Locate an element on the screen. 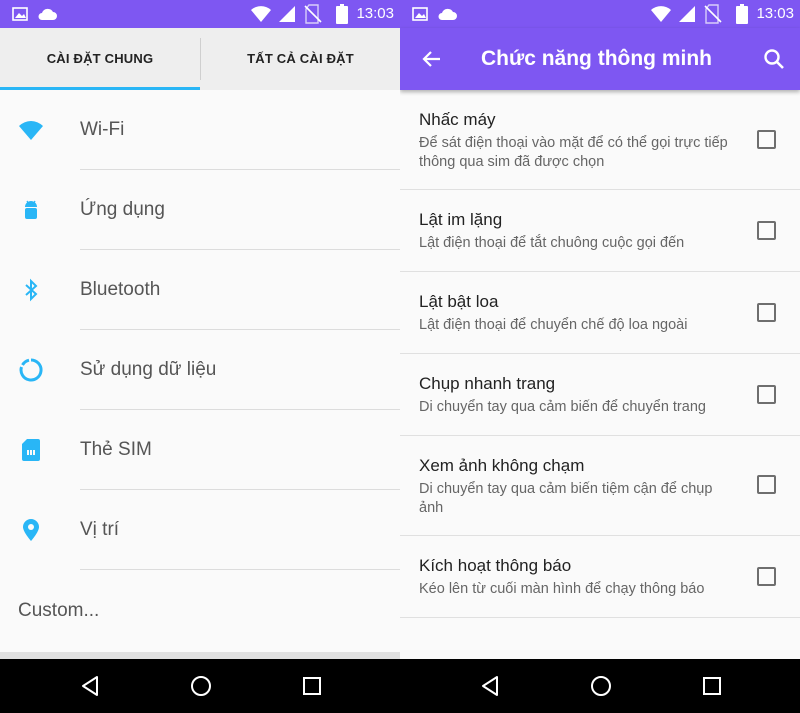  android-icon is located at coordinates (31, 210).